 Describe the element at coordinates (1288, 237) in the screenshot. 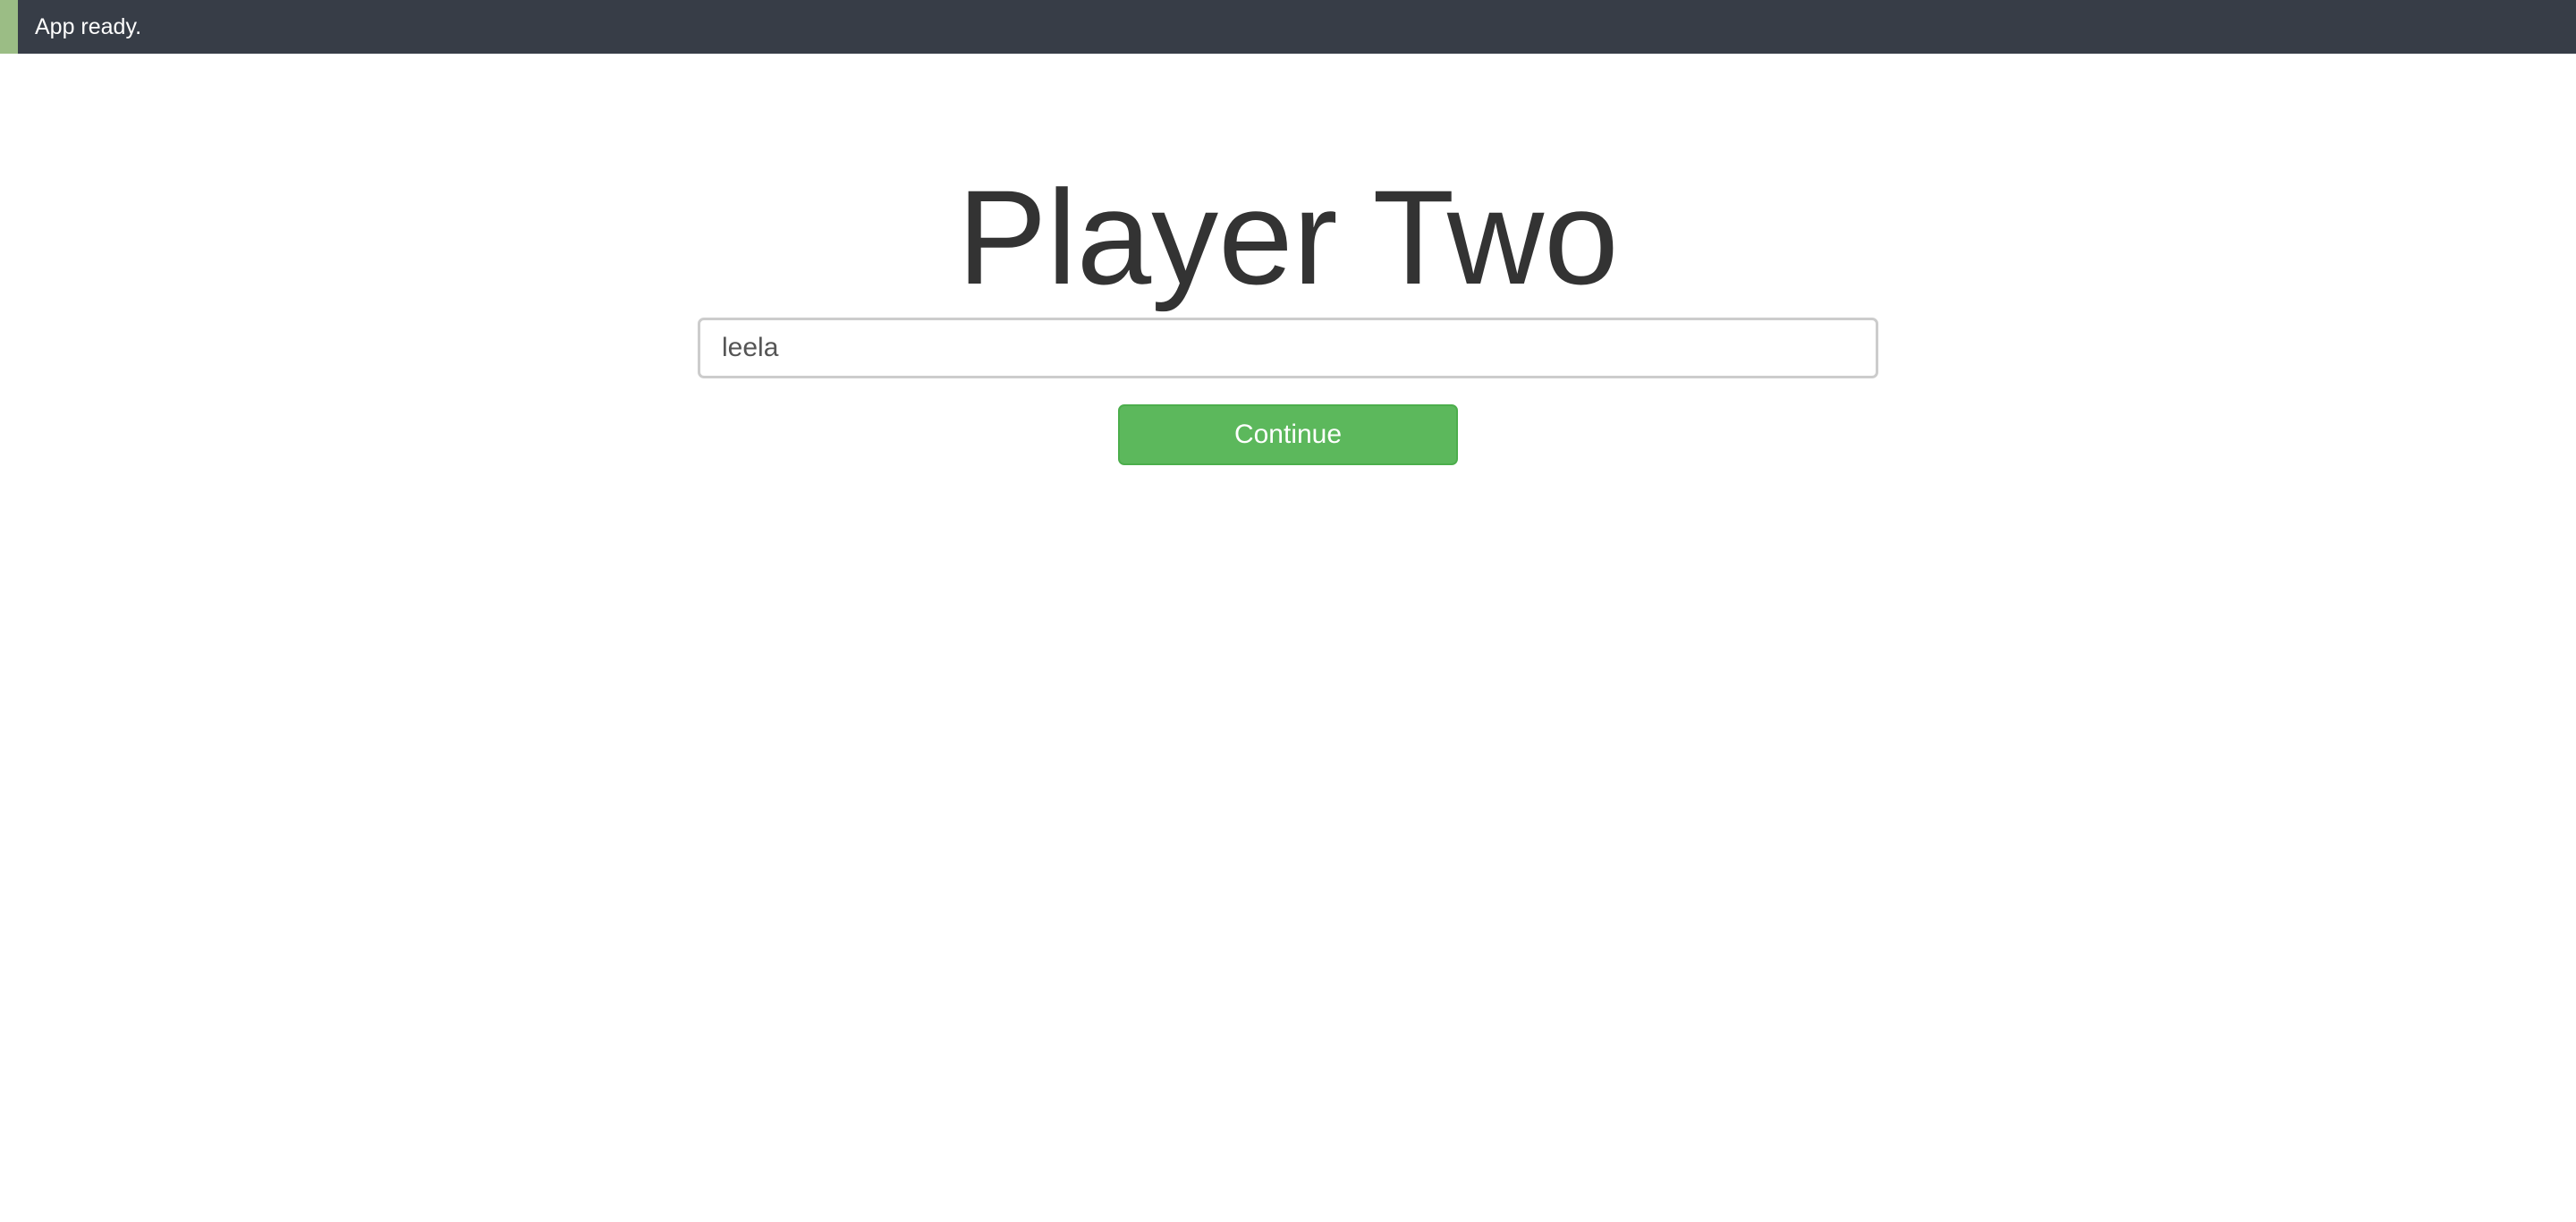

I see `page-title: Player Two` at that location.